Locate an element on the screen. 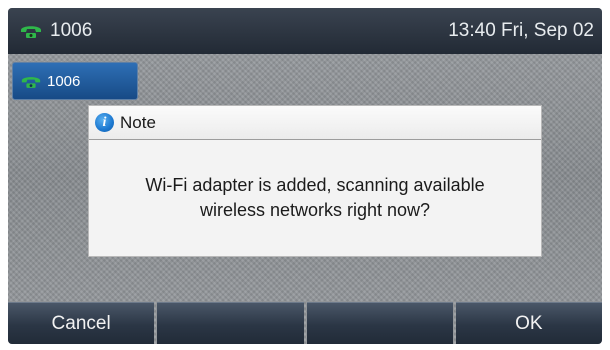 The image size is (610, 350). dialog-title: Note is located at coordinates (138, 122).